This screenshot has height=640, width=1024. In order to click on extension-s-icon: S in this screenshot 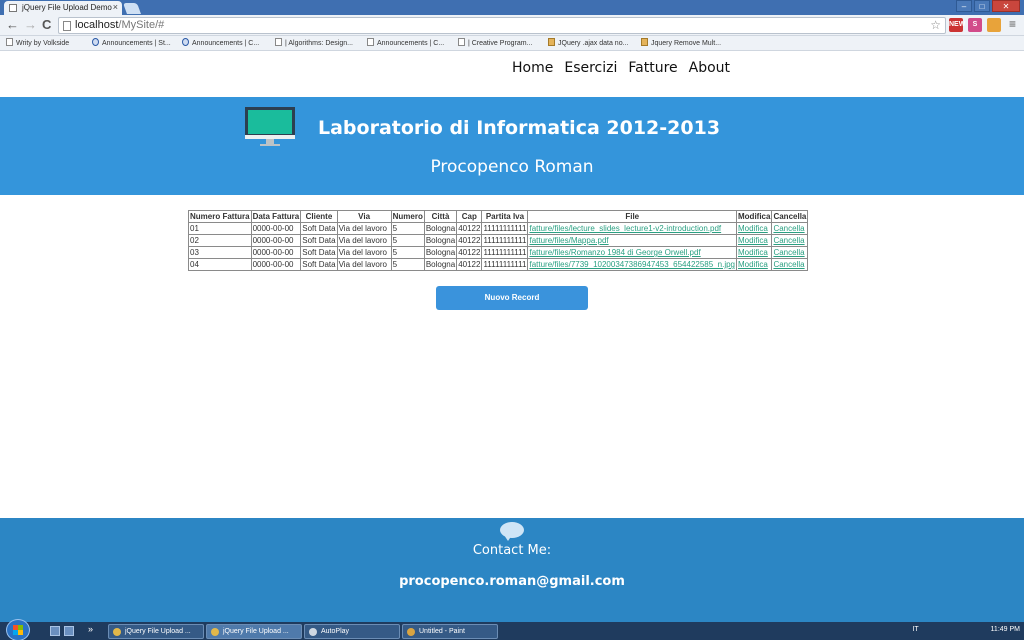, I will do `click(975, 25)`.